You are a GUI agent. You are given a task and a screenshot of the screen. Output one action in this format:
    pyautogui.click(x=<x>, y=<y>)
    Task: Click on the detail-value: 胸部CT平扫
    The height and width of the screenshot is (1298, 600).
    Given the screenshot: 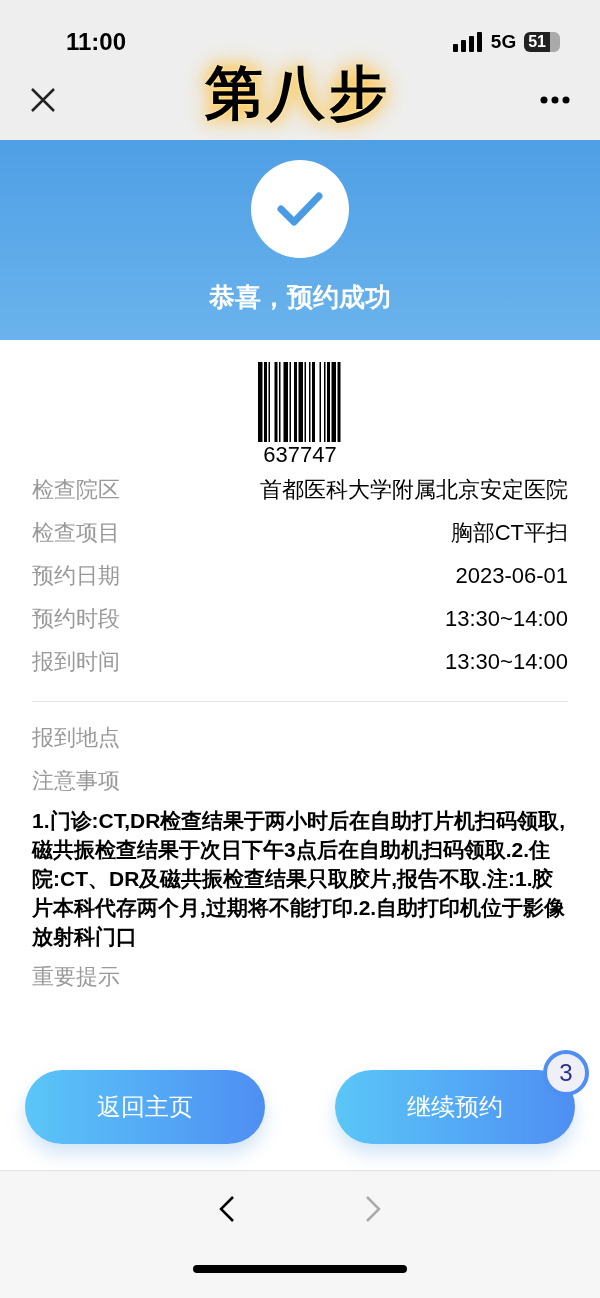 What is the action you would take?
    pyautogui.click(x=509, y=533)
    